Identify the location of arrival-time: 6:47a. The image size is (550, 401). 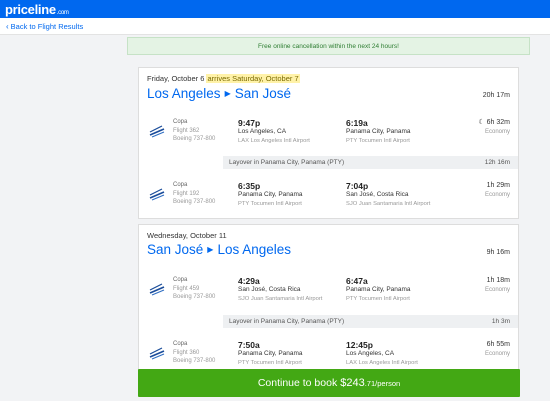
(357, 281).